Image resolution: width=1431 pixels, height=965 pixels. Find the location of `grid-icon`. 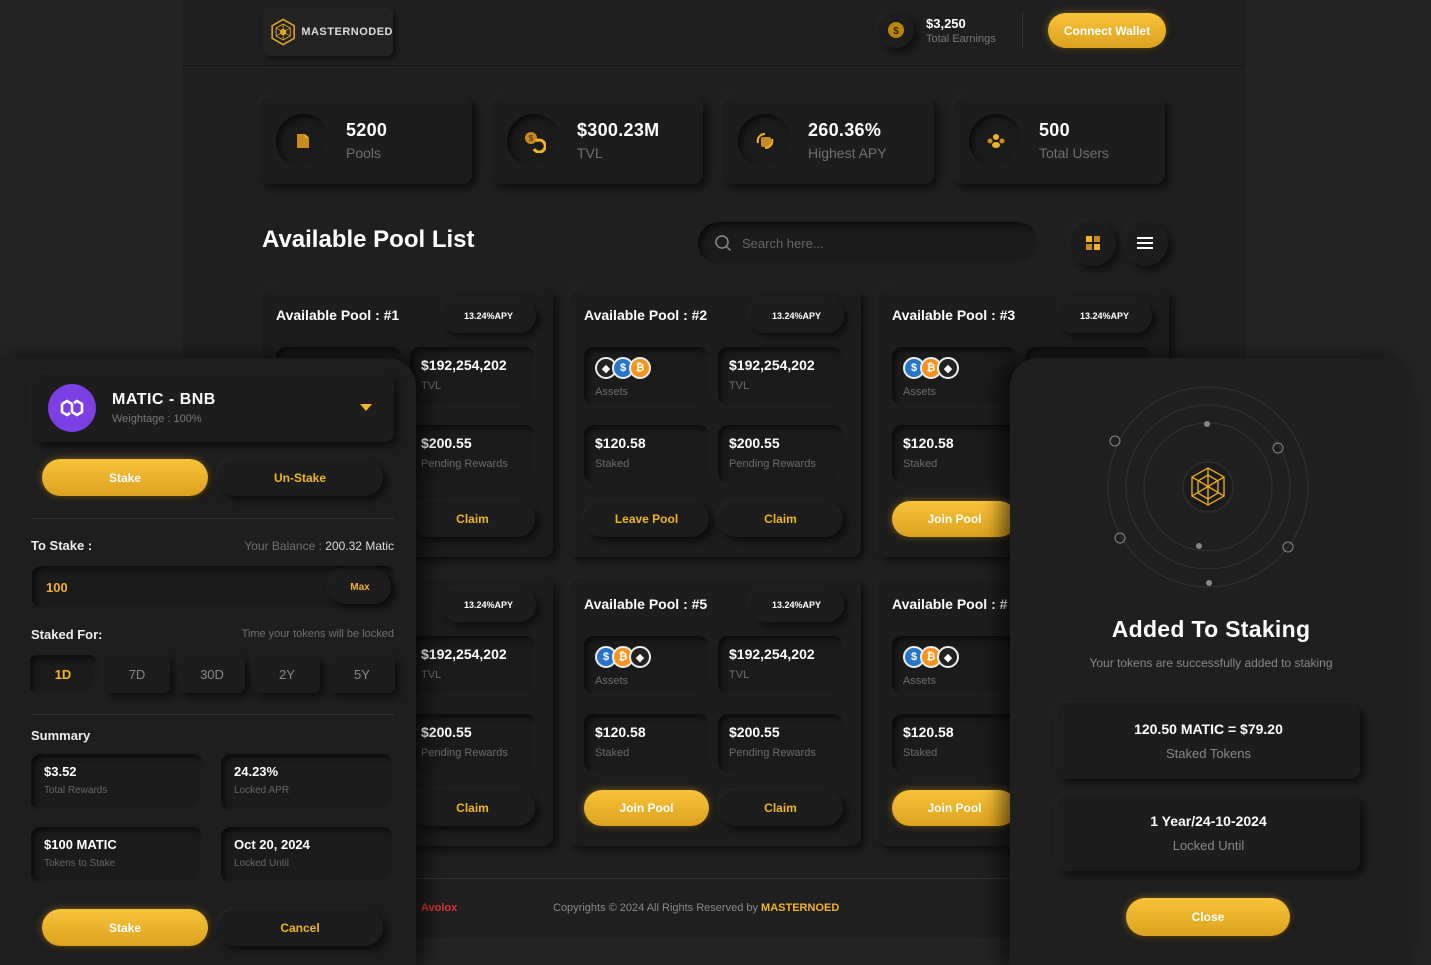

grid-icon is located at coordinates (1093, 243).